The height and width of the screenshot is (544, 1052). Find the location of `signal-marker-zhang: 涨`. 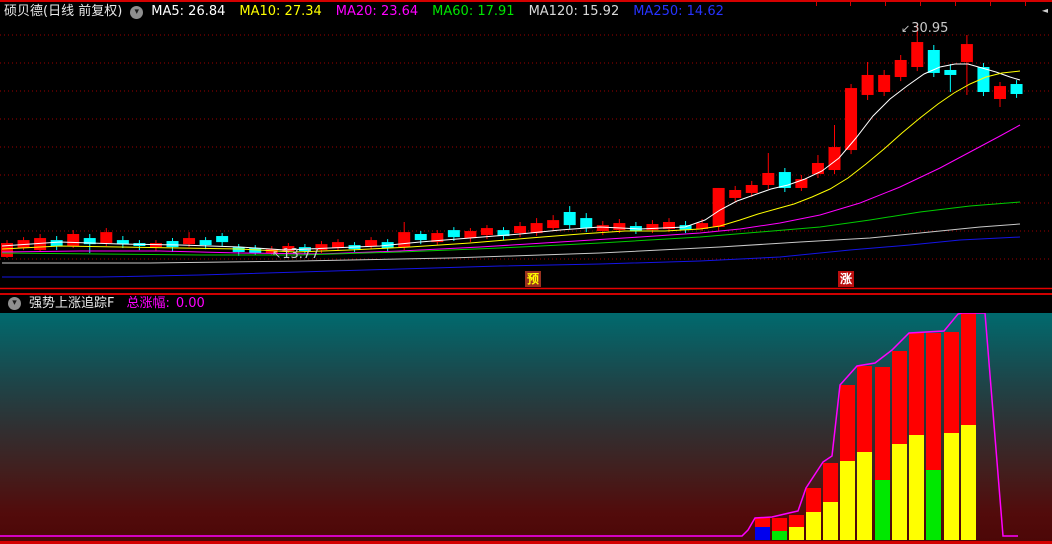

signal-marker-zhang: 涨 is located at coordinates (846, 279).